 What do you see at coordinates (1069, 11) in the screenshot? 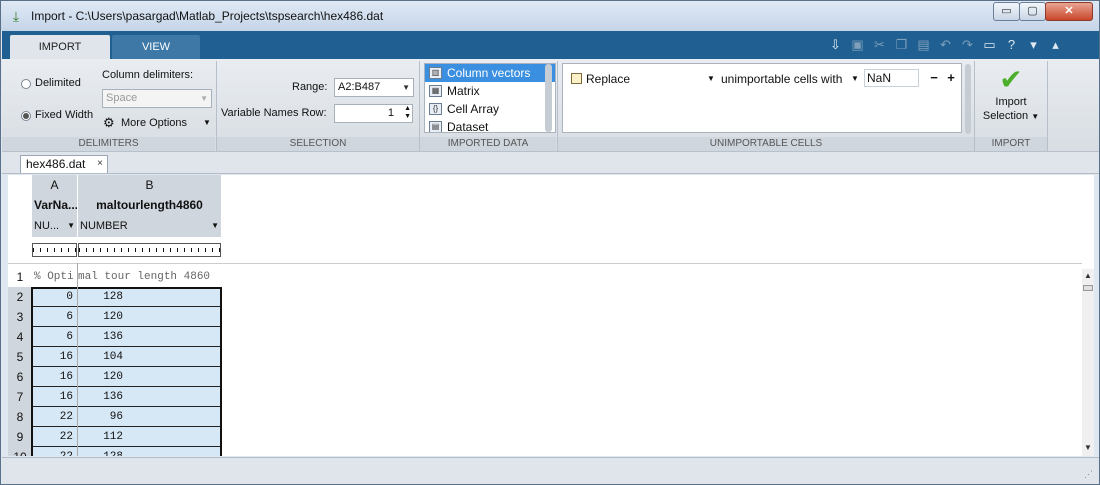
I see `close-button: ✕` at bounding box center [1069, 11].